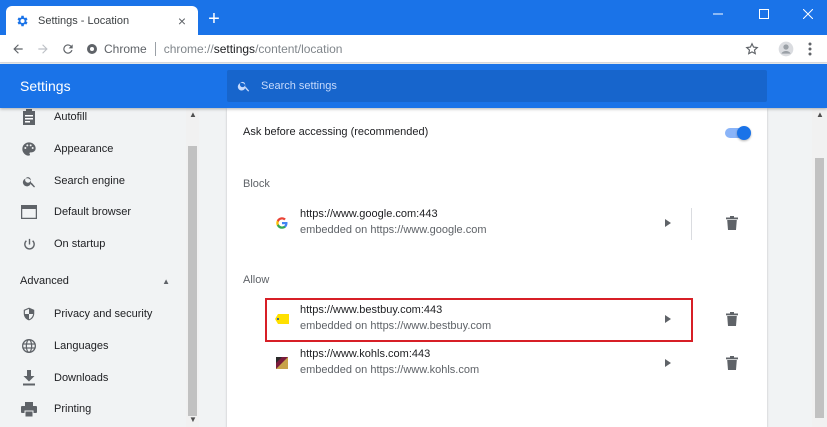 The image size is (827, 427). I want to click on sidebar-item-appearance: Appearance, so click(92, 149).